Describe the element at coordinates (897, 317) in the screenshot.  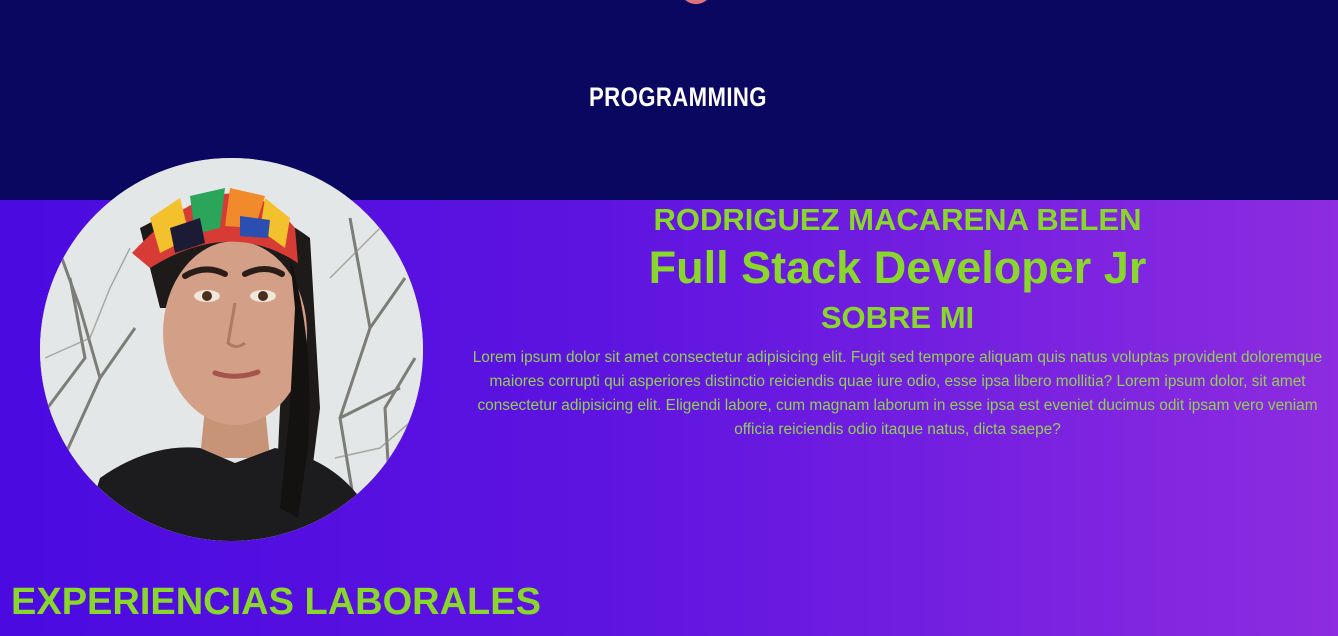
I see `about-title: SOBRE MI` at that location.